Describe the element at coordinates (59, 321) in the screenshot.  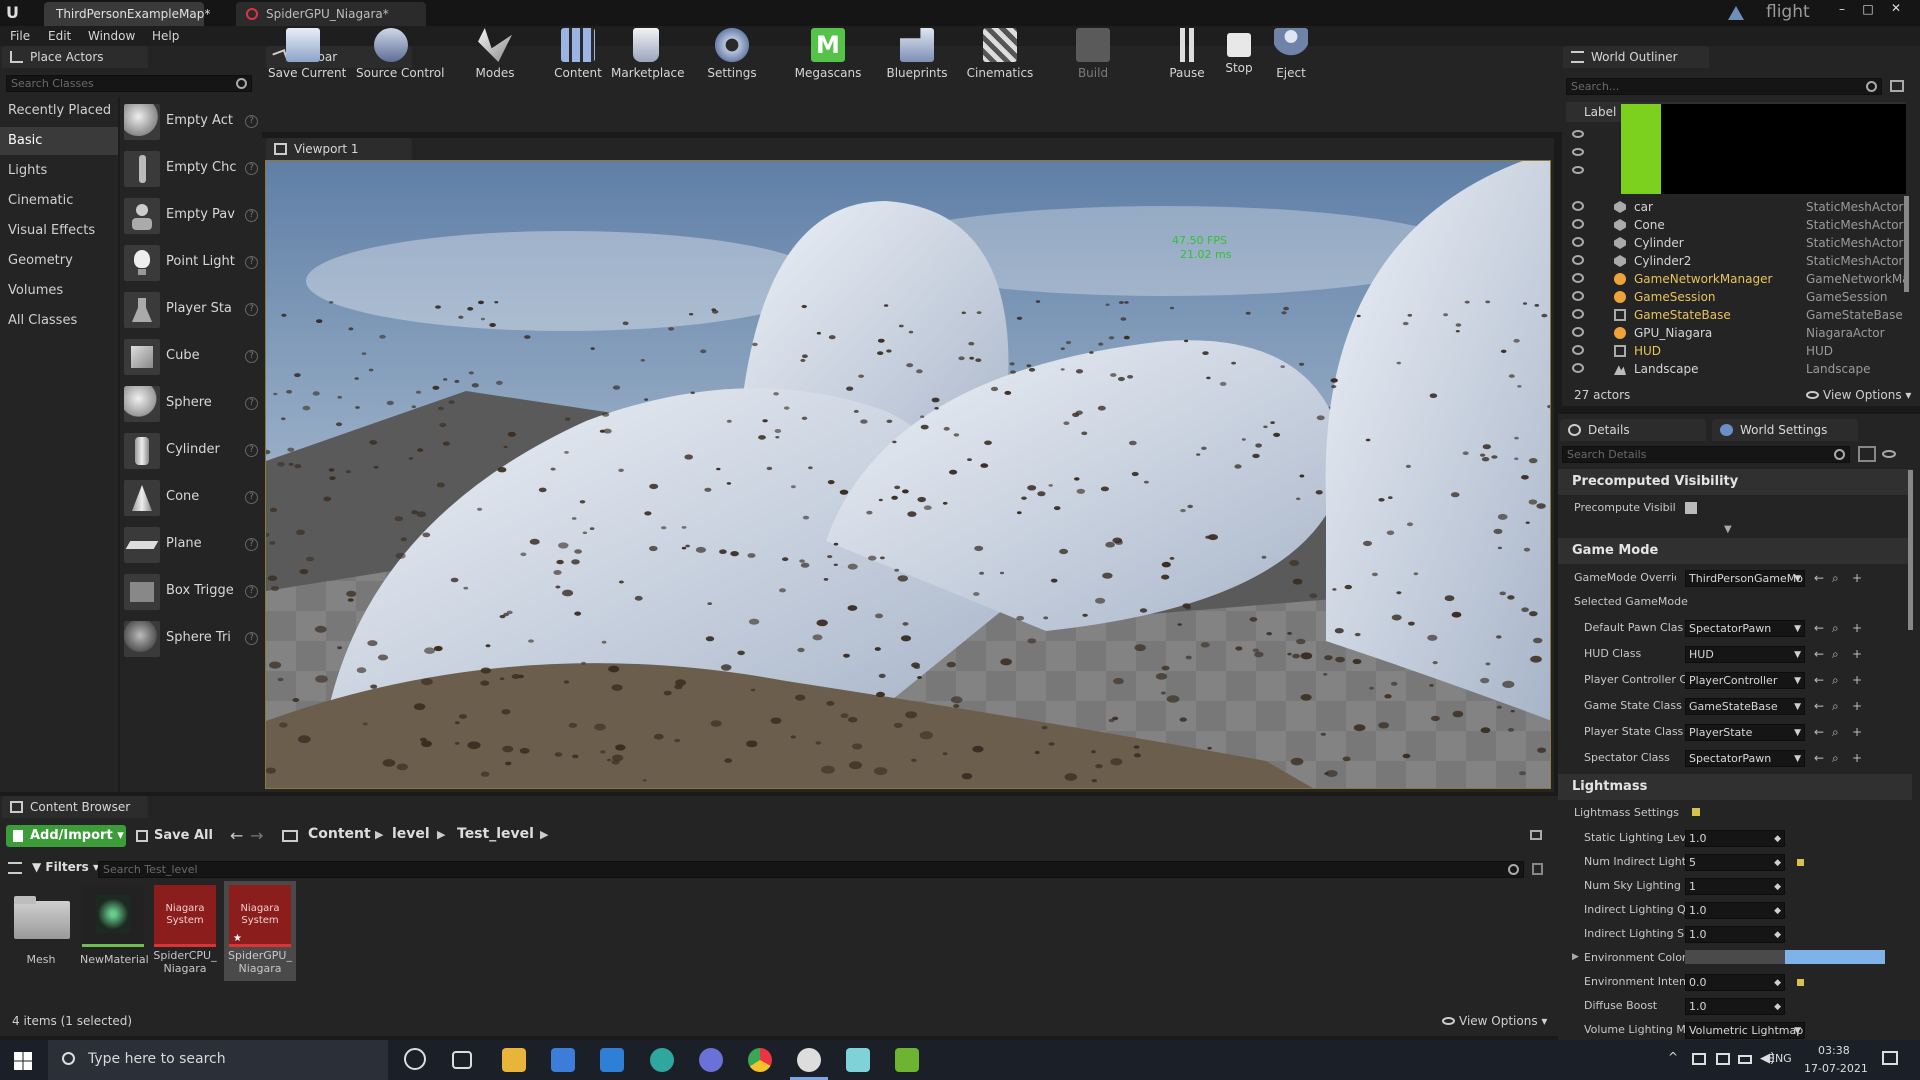
I see `category-all-classes: All Classes` at that location.